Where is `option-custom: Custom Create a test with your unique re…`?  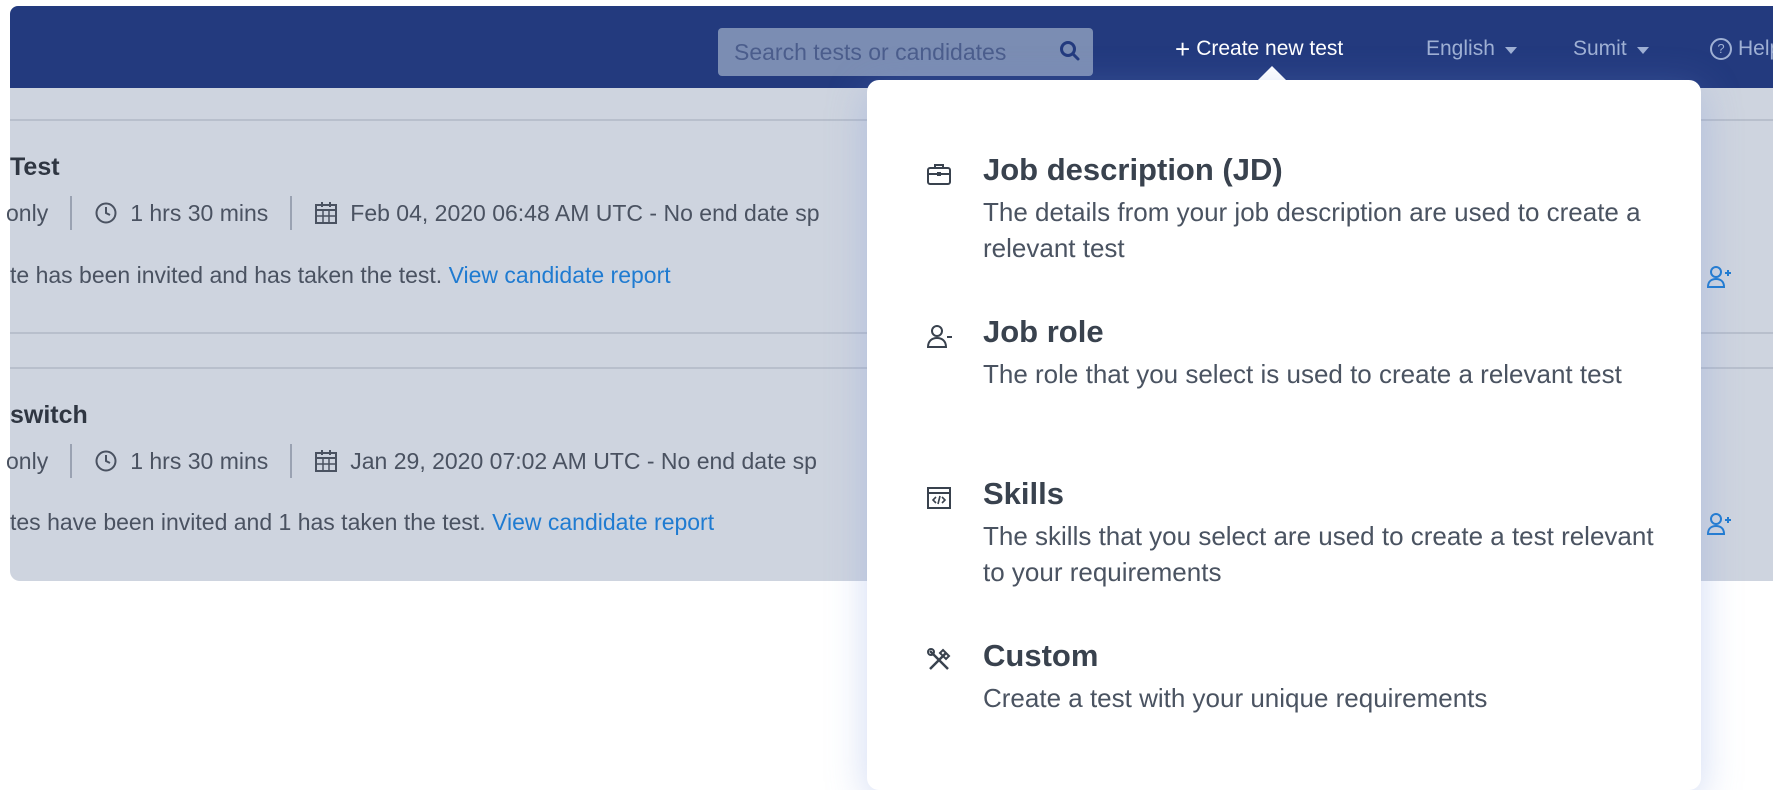 option-custom: Custom Create a test with your unique re… is located at coordinates (1284, 683).